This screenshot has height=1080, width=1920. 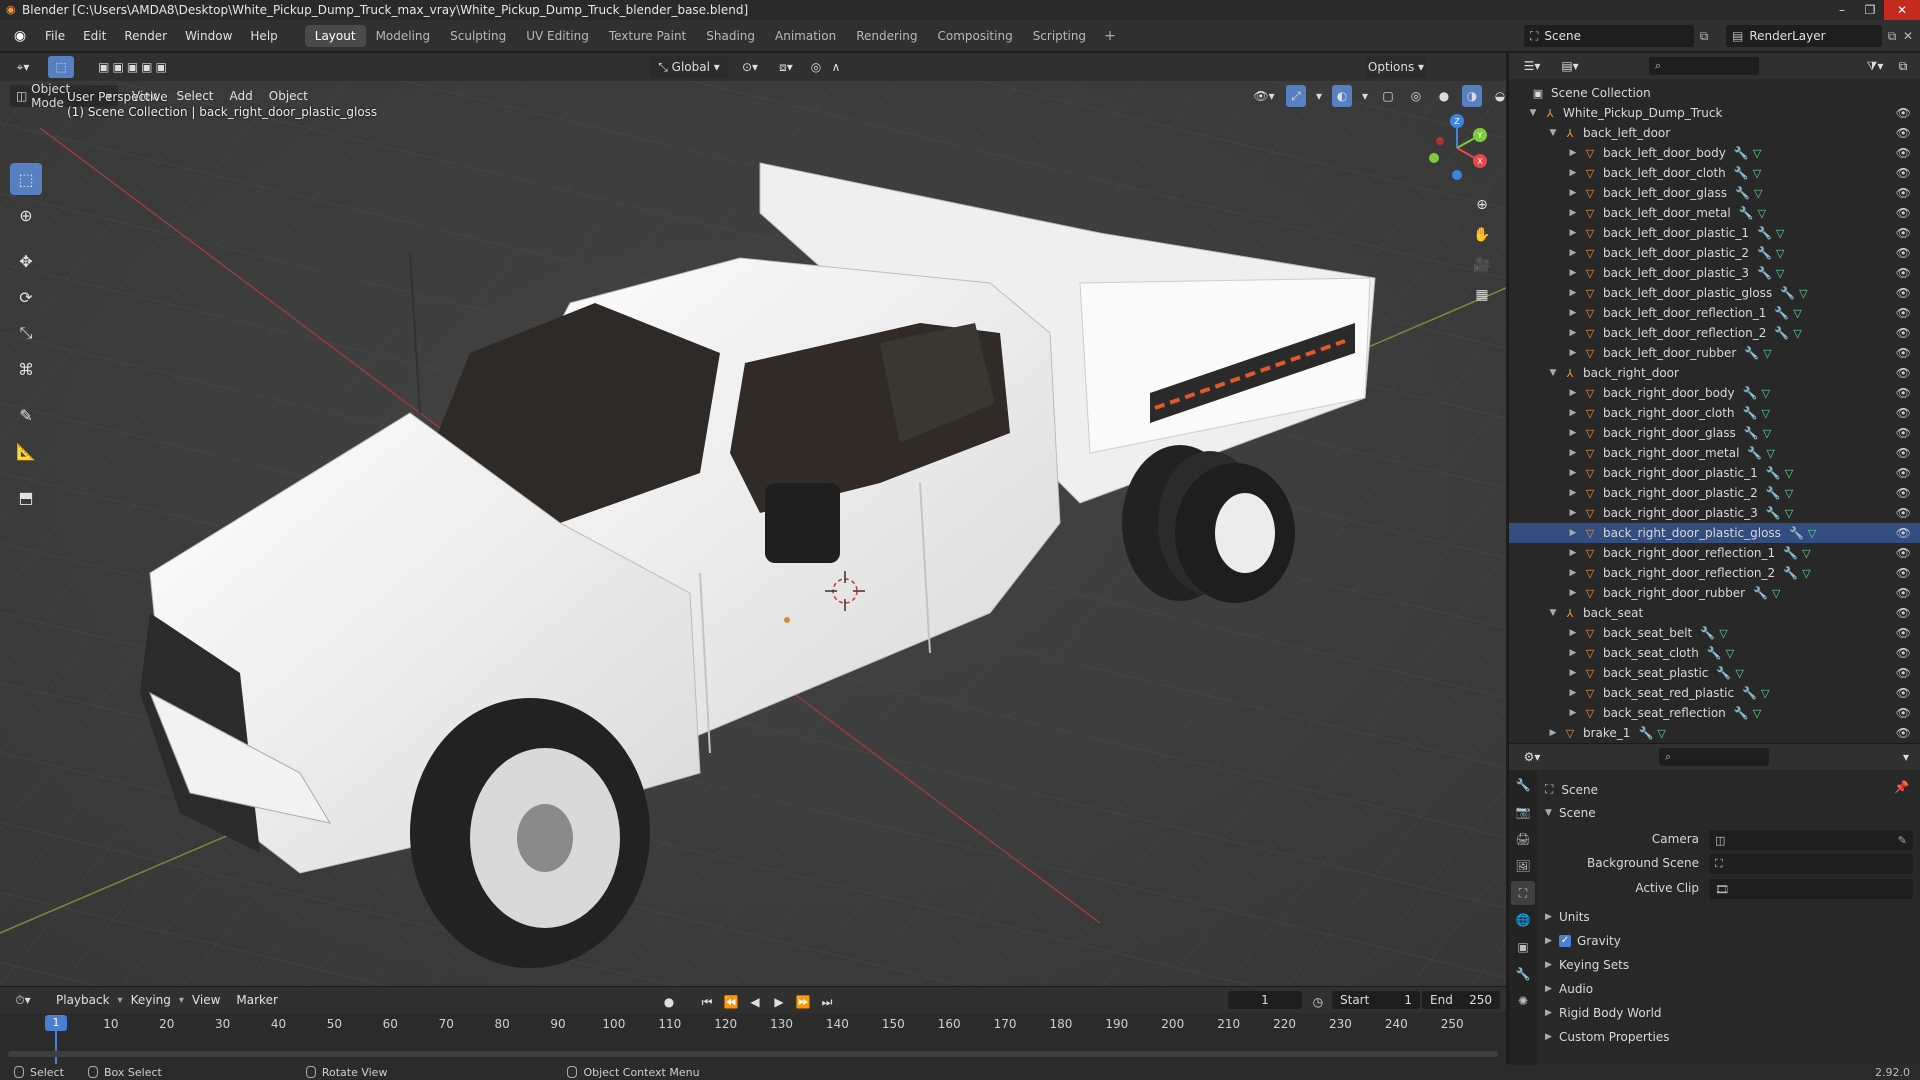 I want to click on rigid-body-world-panel: ▶ Rigid Body World, so click(x=1603, y=1013).